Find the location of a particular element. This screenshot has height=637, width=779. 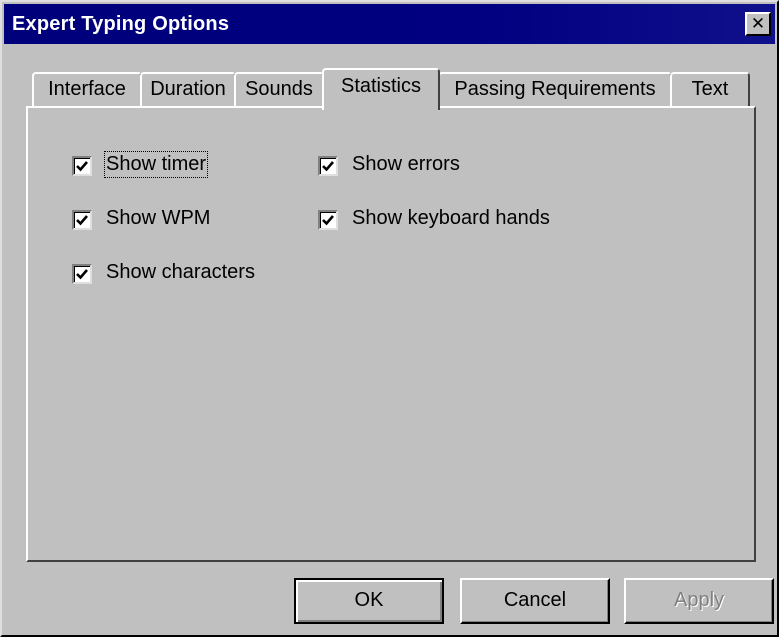

show-timer-checkbox: Show timer is located at coordinates (147, 165).